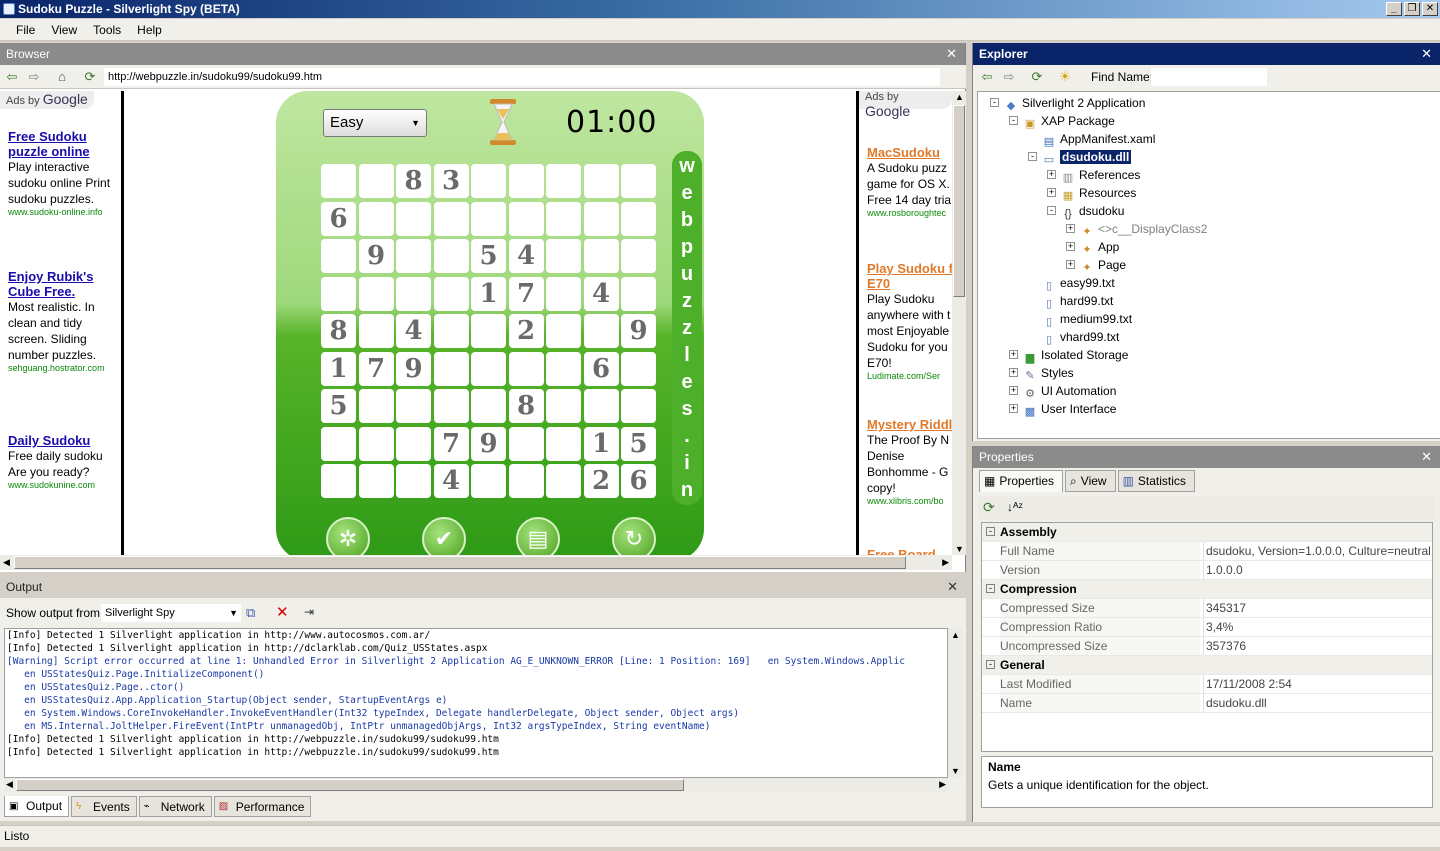 This screenshot has width=1440, height=851. What do you see at coordinates (1317, 684) in the screenshot?
I see `property-value: 17/11/2008 2:54` at bounding box center [1317, 684].